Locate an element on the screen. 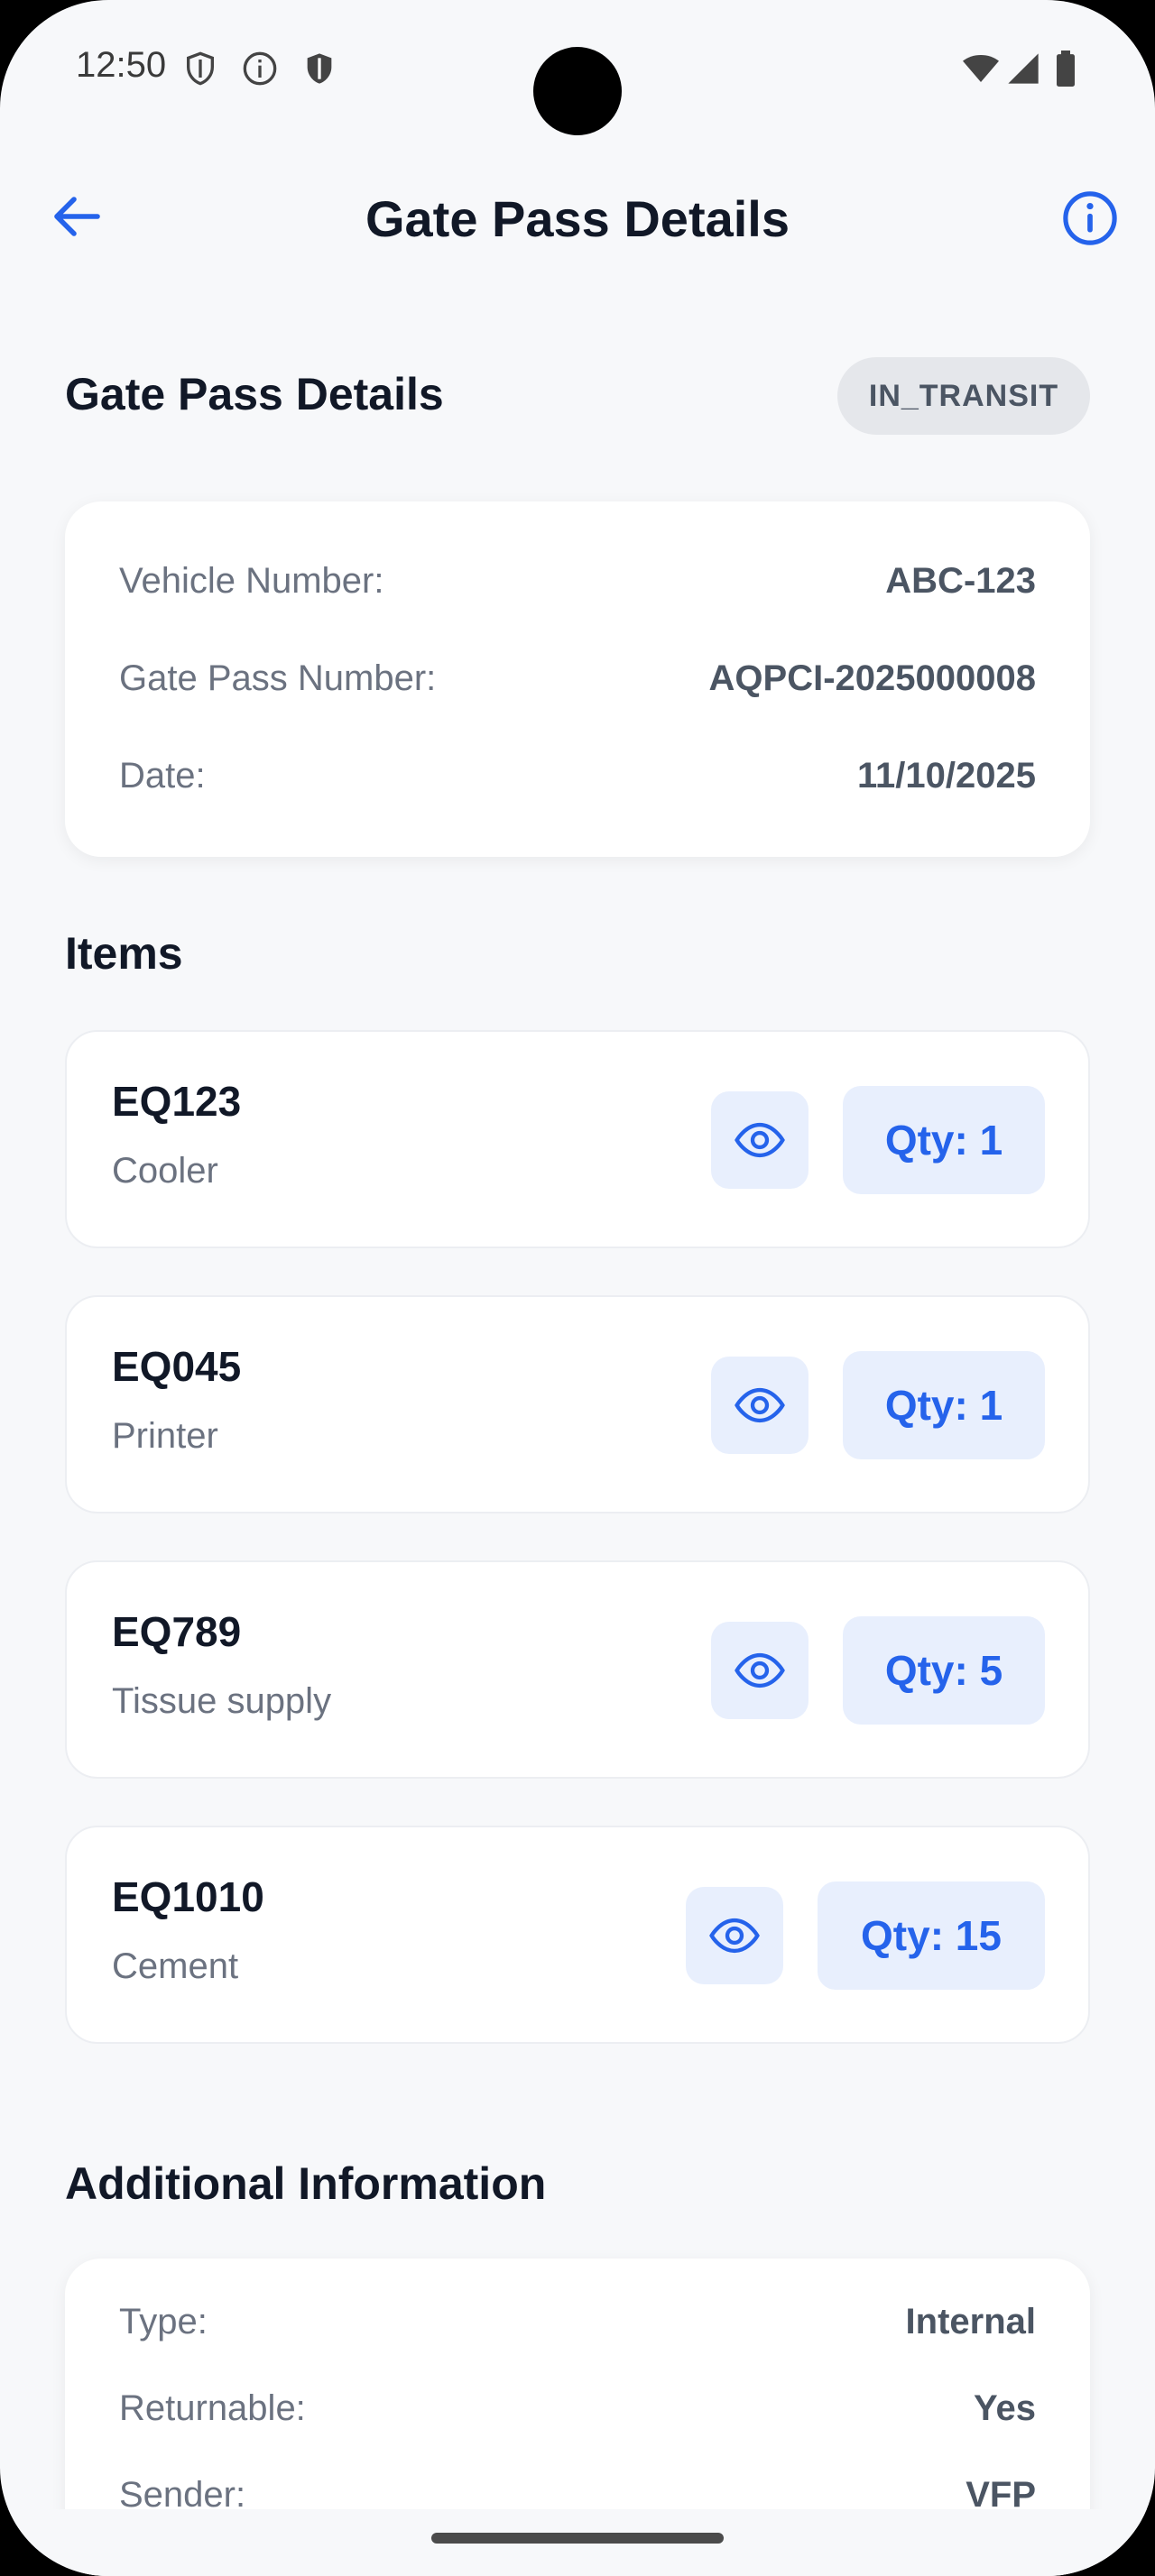  info-status-icon is located at coordinates (260, 68).